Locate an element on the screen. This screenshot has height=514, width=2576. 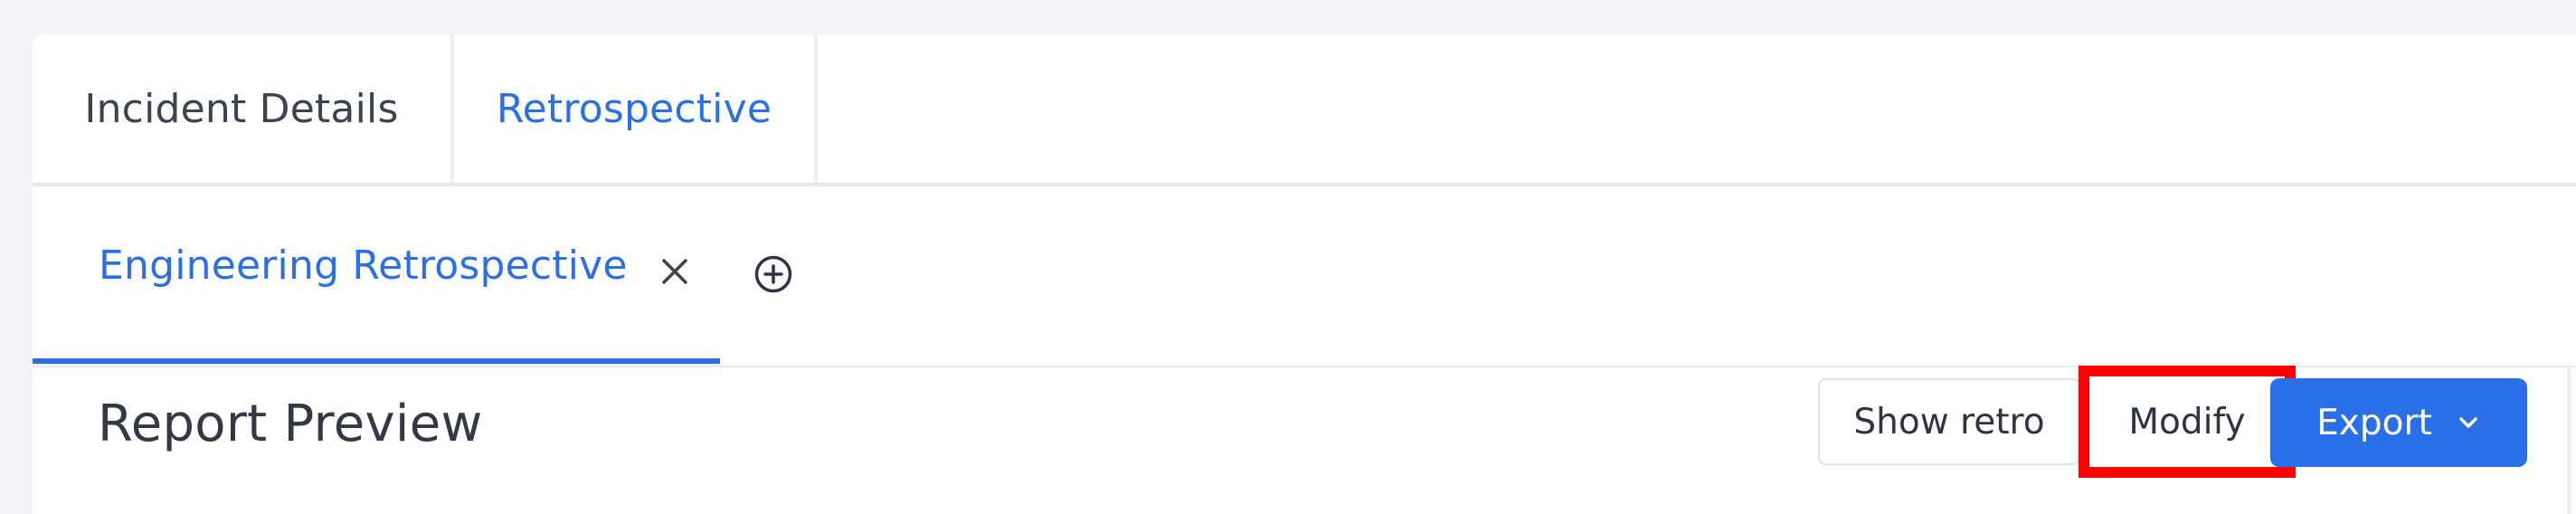
tab-incident-details: Incident Details is located at coordinates (244, 109).